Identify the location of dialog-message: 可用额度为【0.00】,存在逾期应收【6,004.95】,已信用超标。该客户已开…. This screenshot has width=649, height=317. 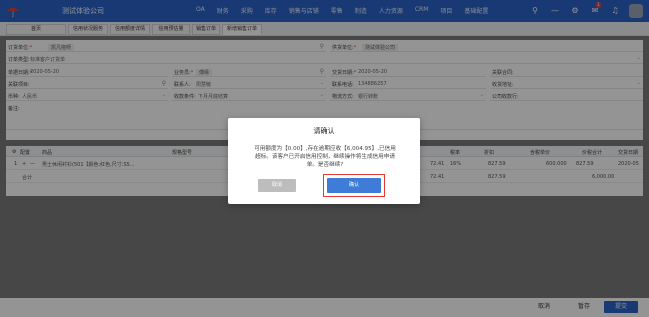
(325, 157).